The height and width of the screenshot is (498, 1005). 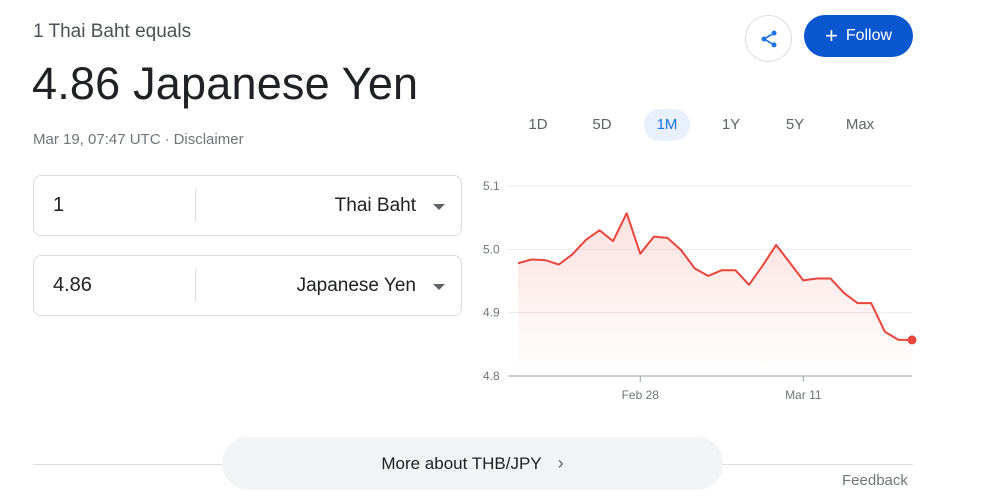 I want to click on y-tick-label: 5.0, so click(x=491, y=249).